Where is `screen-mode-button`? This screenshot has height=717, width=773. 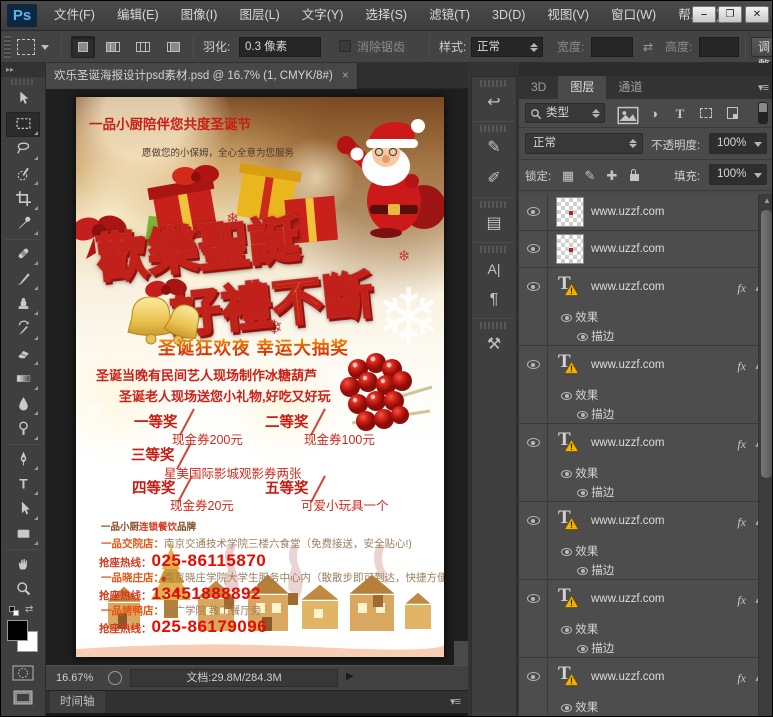 screen-mode-button is located at coordinates (23, 699).